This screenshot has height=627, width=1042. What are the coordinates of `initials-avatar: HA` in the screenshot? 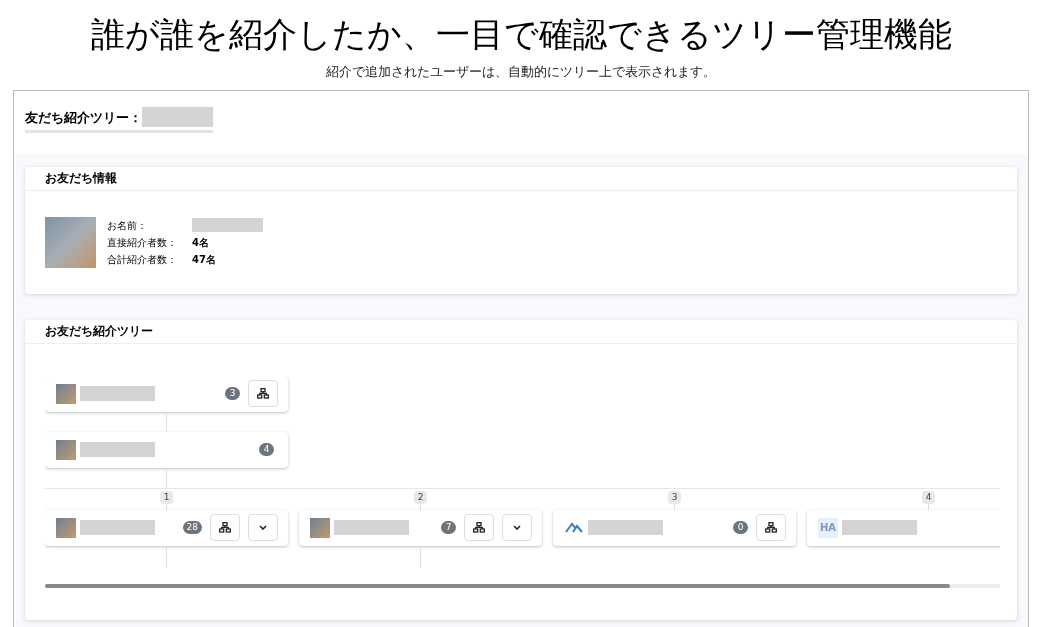 It's located at (828, 527).